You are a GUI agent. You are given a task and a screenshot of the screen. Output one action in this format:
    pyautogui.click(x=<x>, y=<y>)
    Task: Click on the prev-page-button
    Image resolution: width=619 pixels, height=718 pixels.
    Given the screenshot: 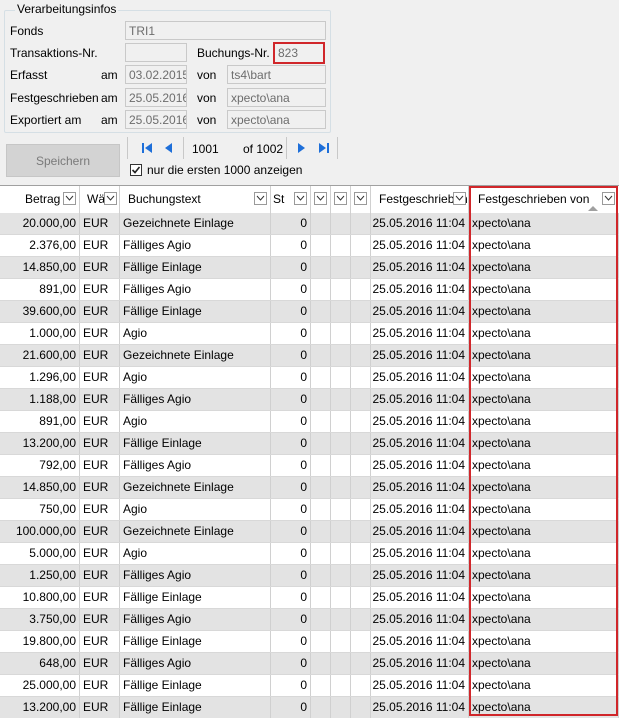 What is the action you would take?
    pyautogui.click(x=169, y=148)
    